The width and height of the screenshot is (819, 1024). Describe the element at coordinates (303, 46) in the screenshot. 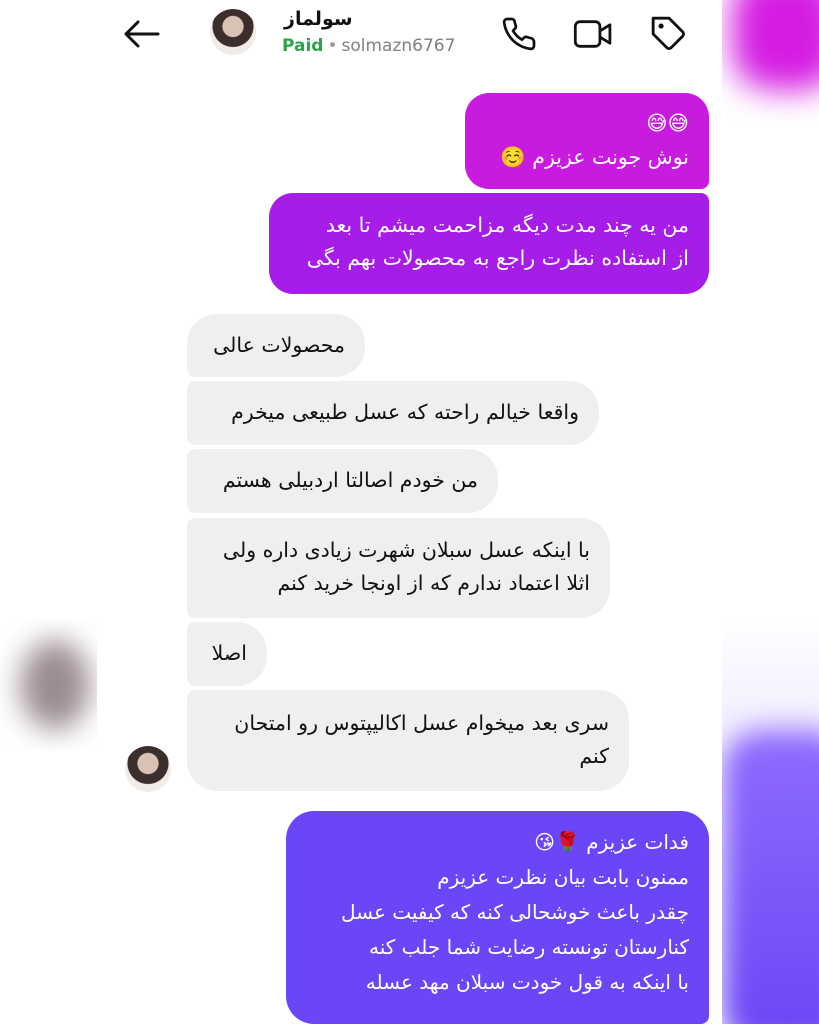

I see `paid-badge: Paid` at that location.